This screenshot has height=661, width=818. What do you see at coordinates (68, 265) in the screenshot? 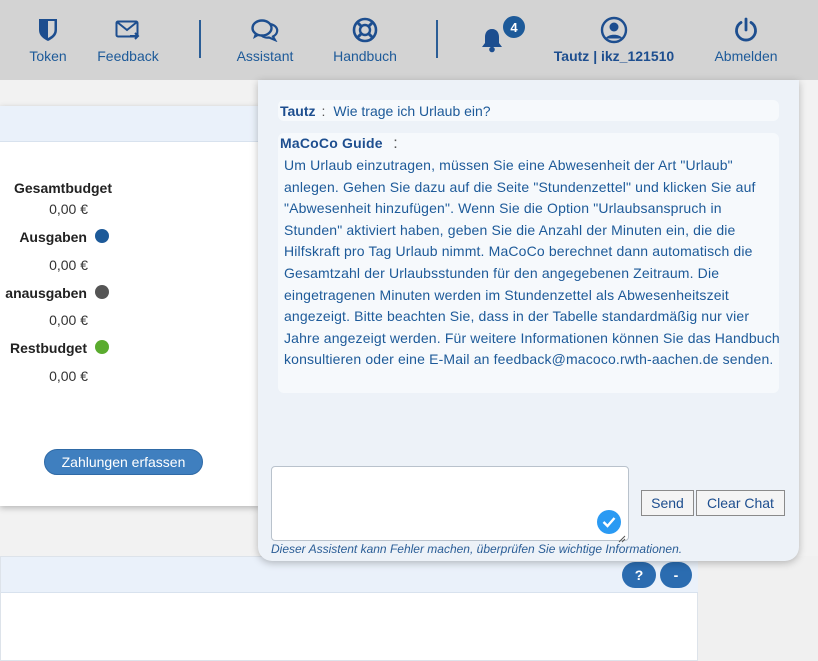
I see `budget-value-expenses: 0,00 €` at bounding box center [68, 265].